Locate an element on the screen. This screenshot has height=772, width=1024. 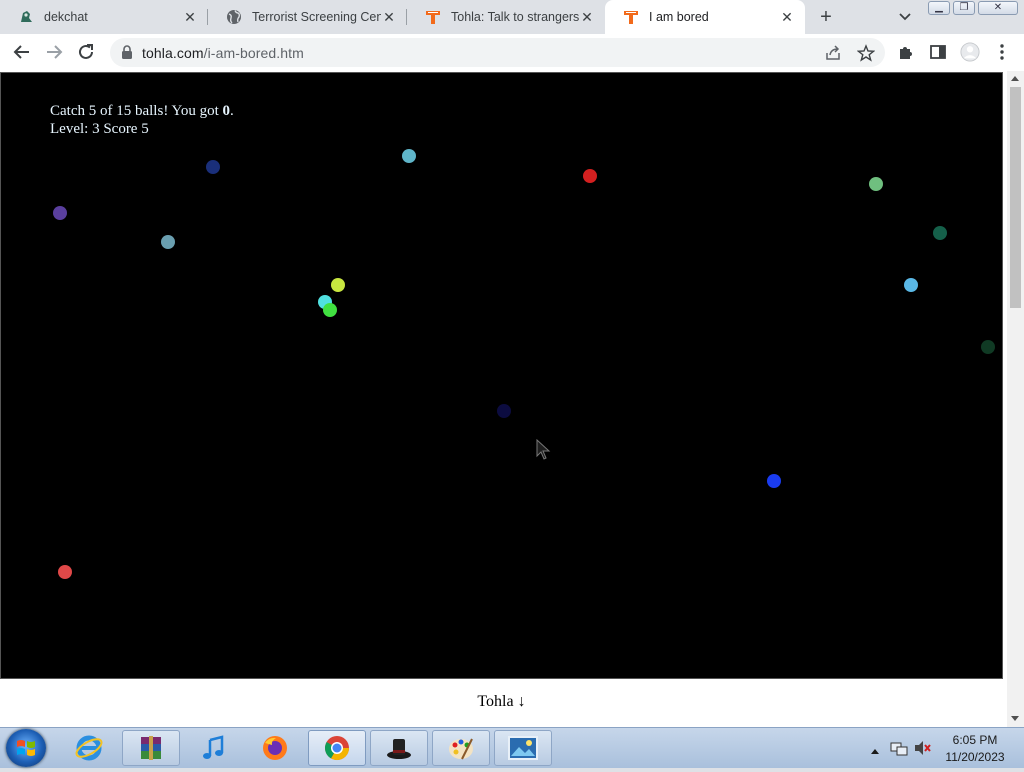
winrar-icon is located at coordinates (151, 748).